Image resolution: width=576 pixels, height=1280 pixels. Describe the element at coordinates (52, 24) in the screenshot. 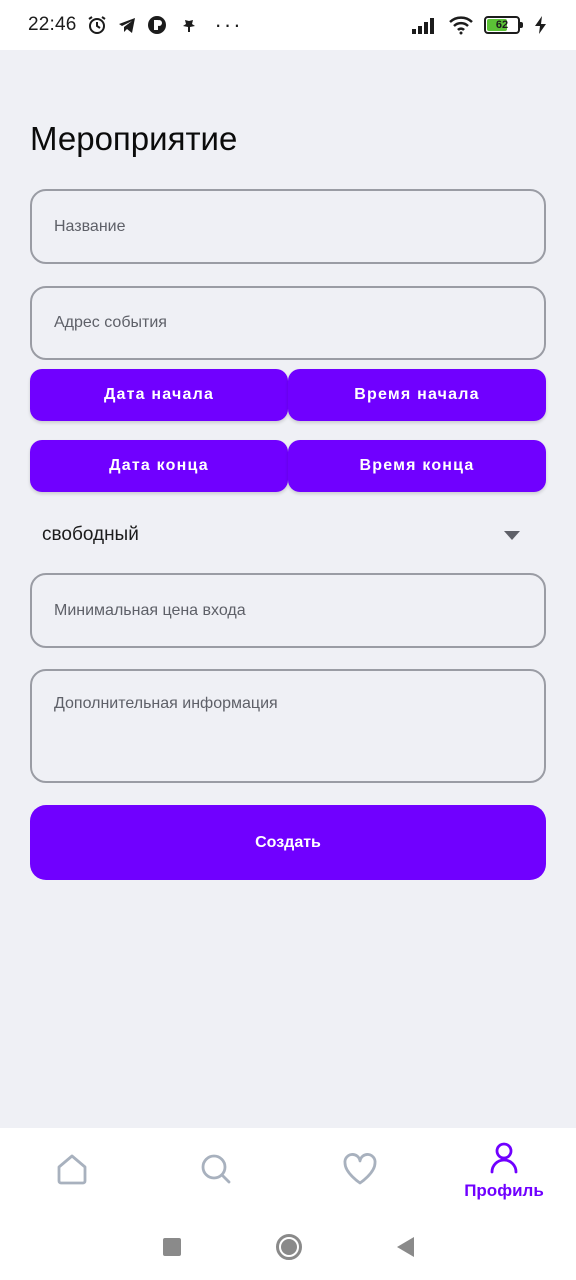

I see `status-time: 22:46` at that location.